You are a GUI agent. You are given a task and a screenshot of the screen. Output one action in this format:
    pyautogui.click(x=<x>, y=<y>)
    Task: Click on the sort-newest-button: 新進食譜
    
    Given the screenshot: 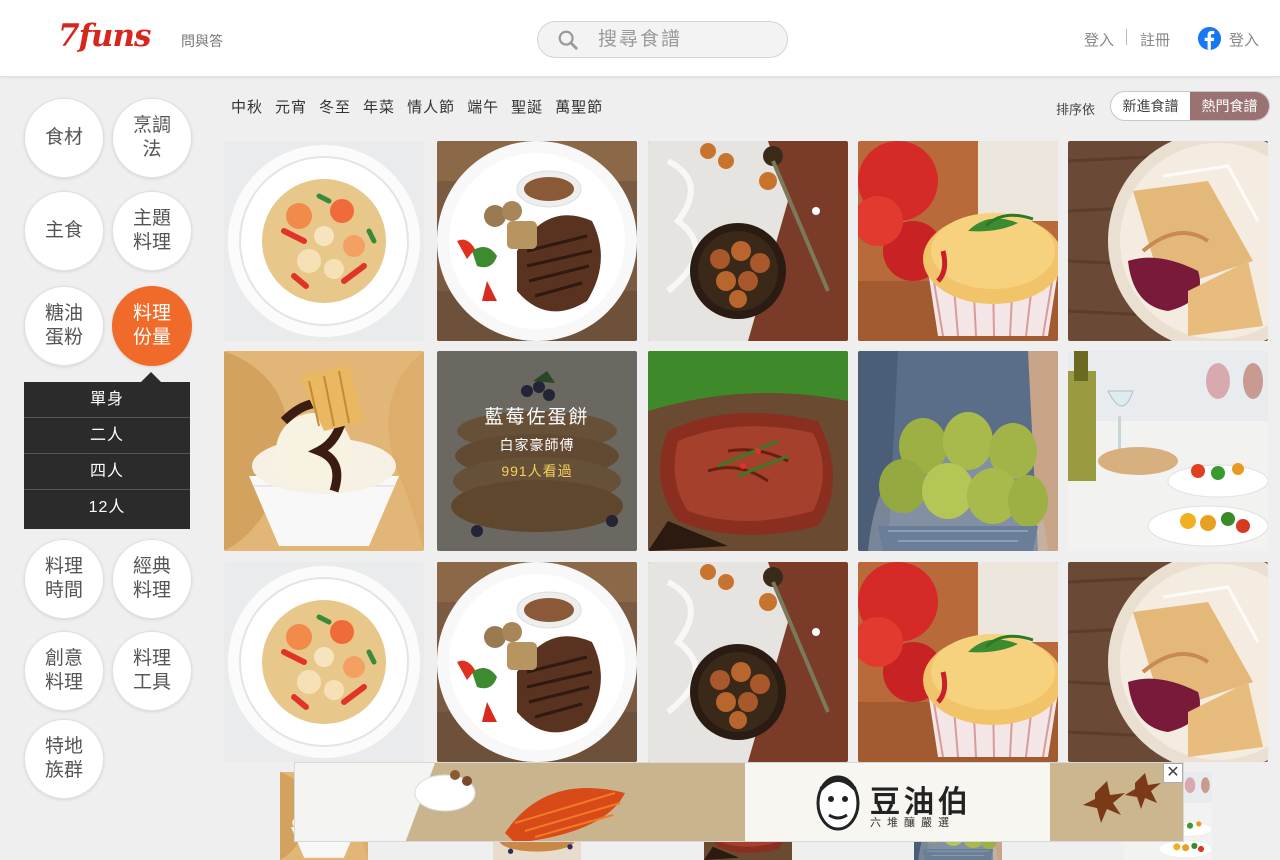 What is the action you would take?
    pyautogui.click(x=1150, y=106)
    